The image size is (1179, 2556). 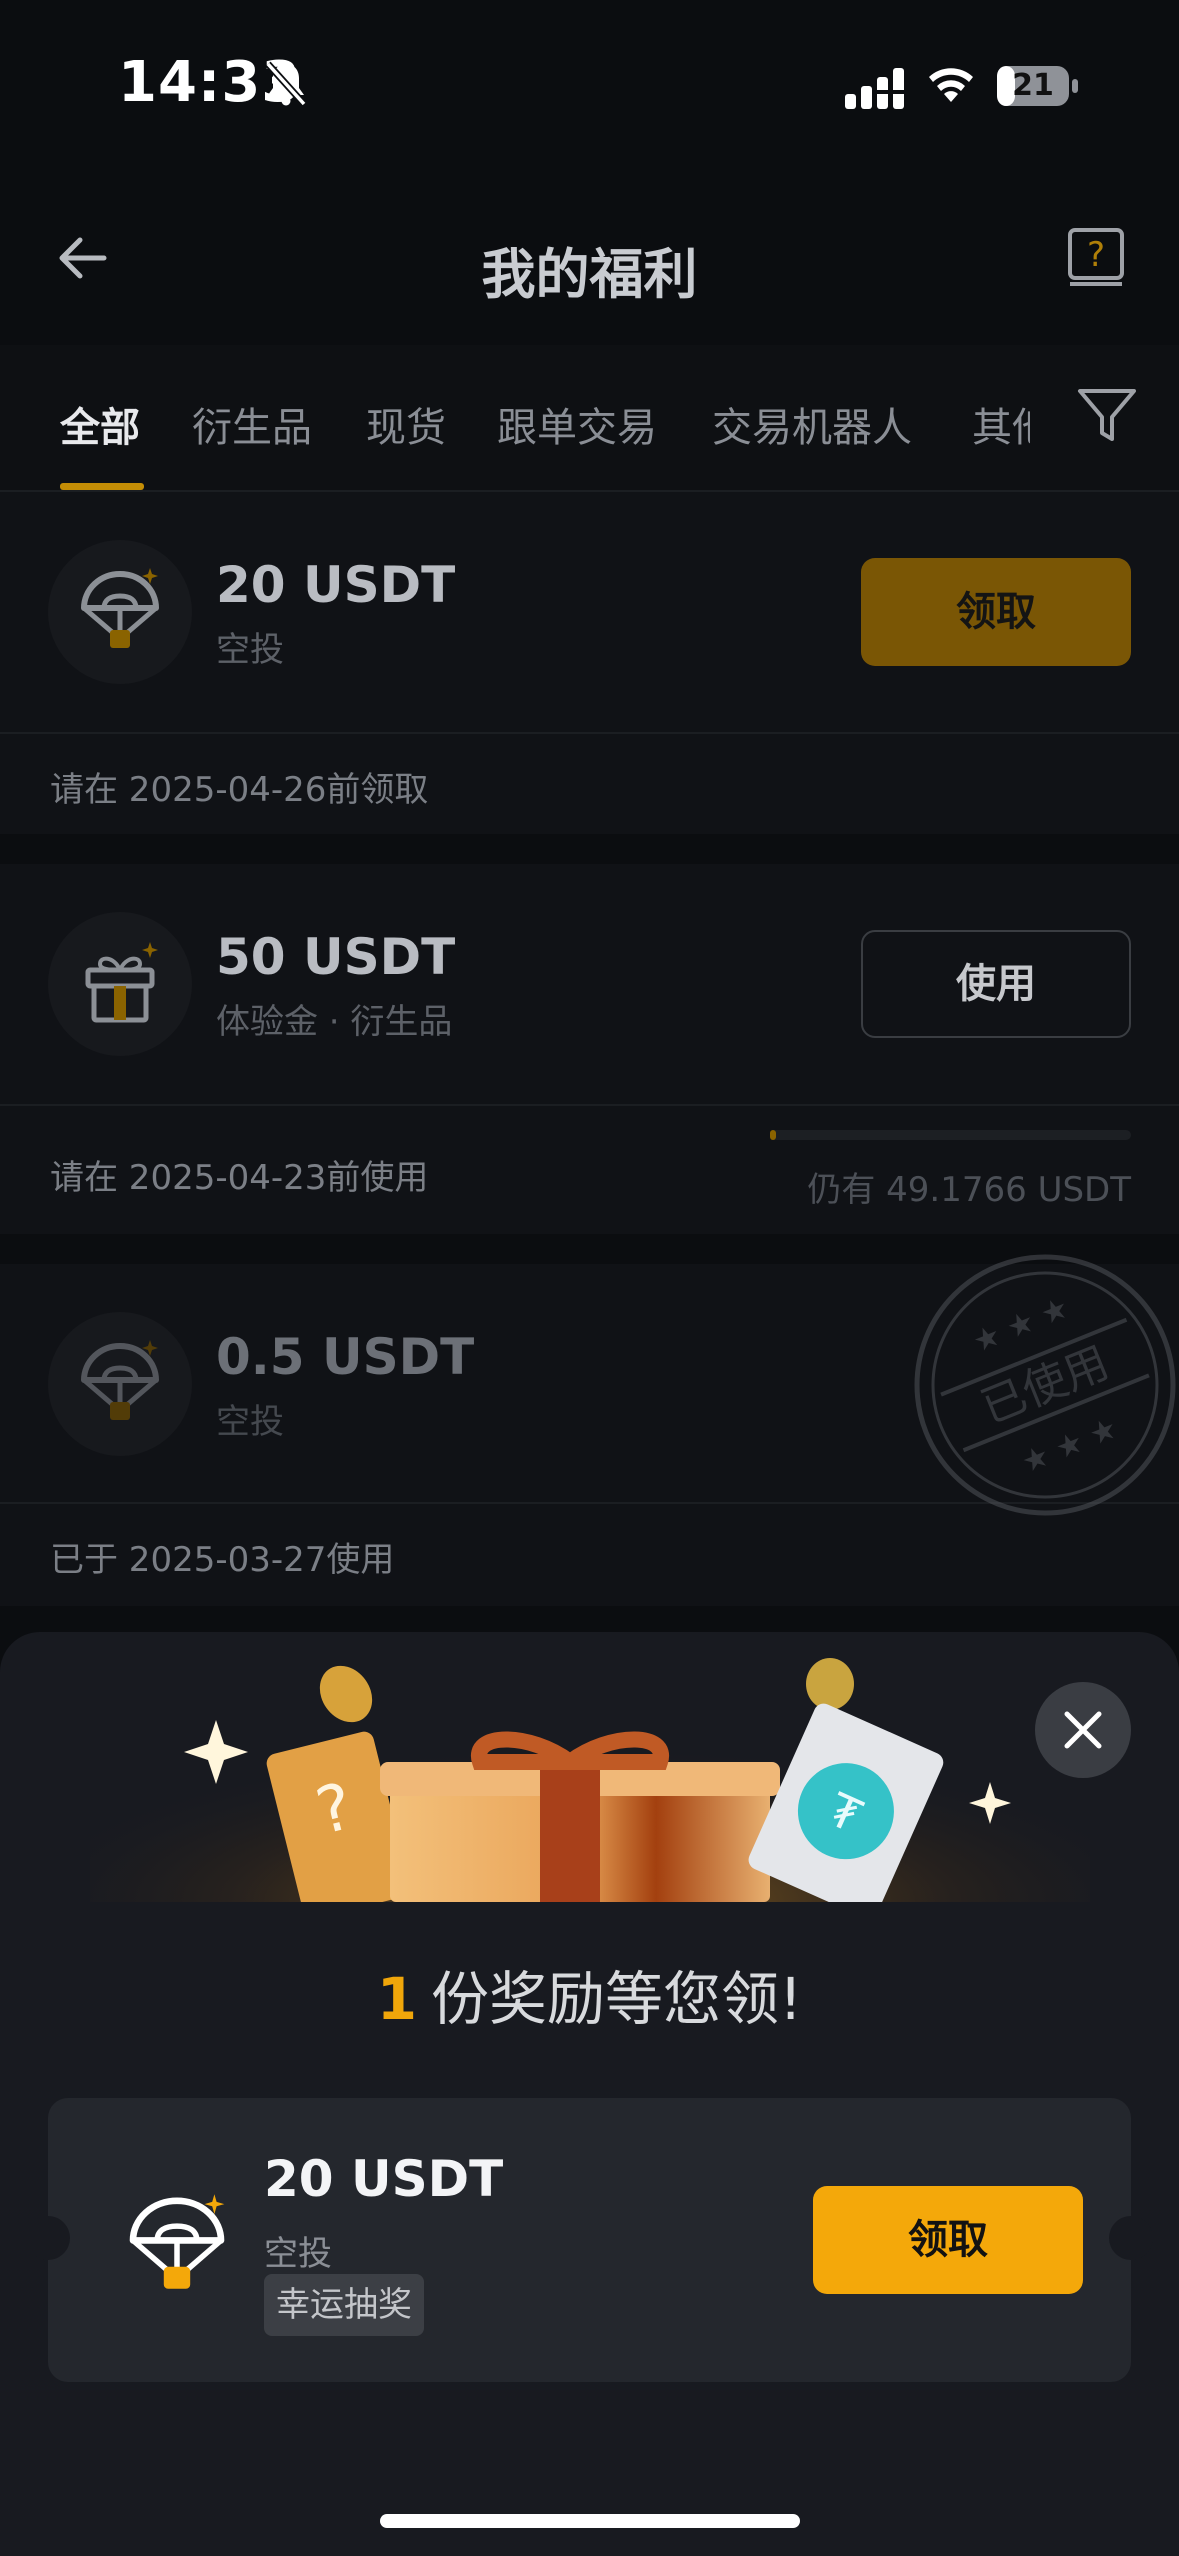 What do you see at coordinates (950, 1135) in the screenshot?
I see `balance-progress-bar` at bounding box center [950, 1135].